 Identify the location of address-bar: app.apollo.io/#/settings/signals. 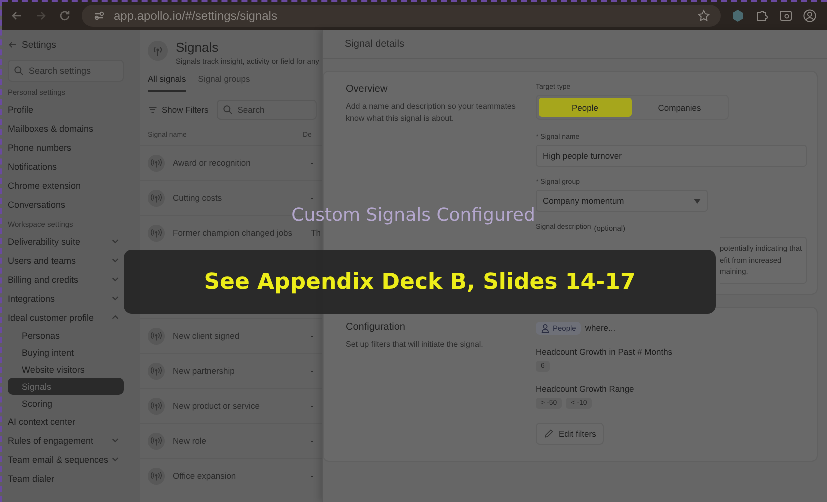
(401, 16).